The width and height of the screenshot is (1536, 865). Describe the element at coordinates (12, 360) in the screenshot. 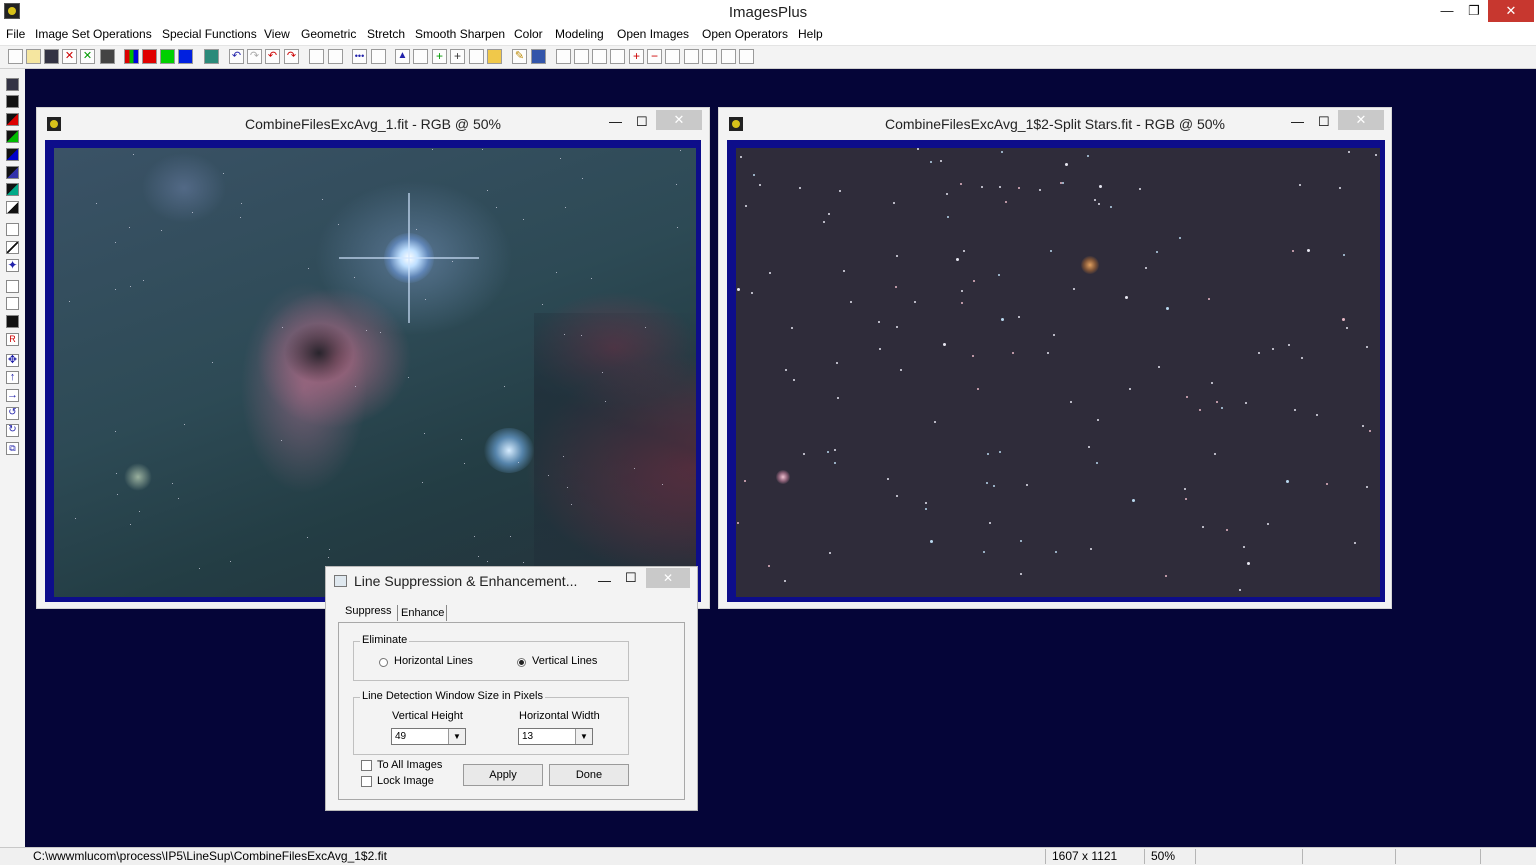

I see `tool-move-icon: ✥` at that location.